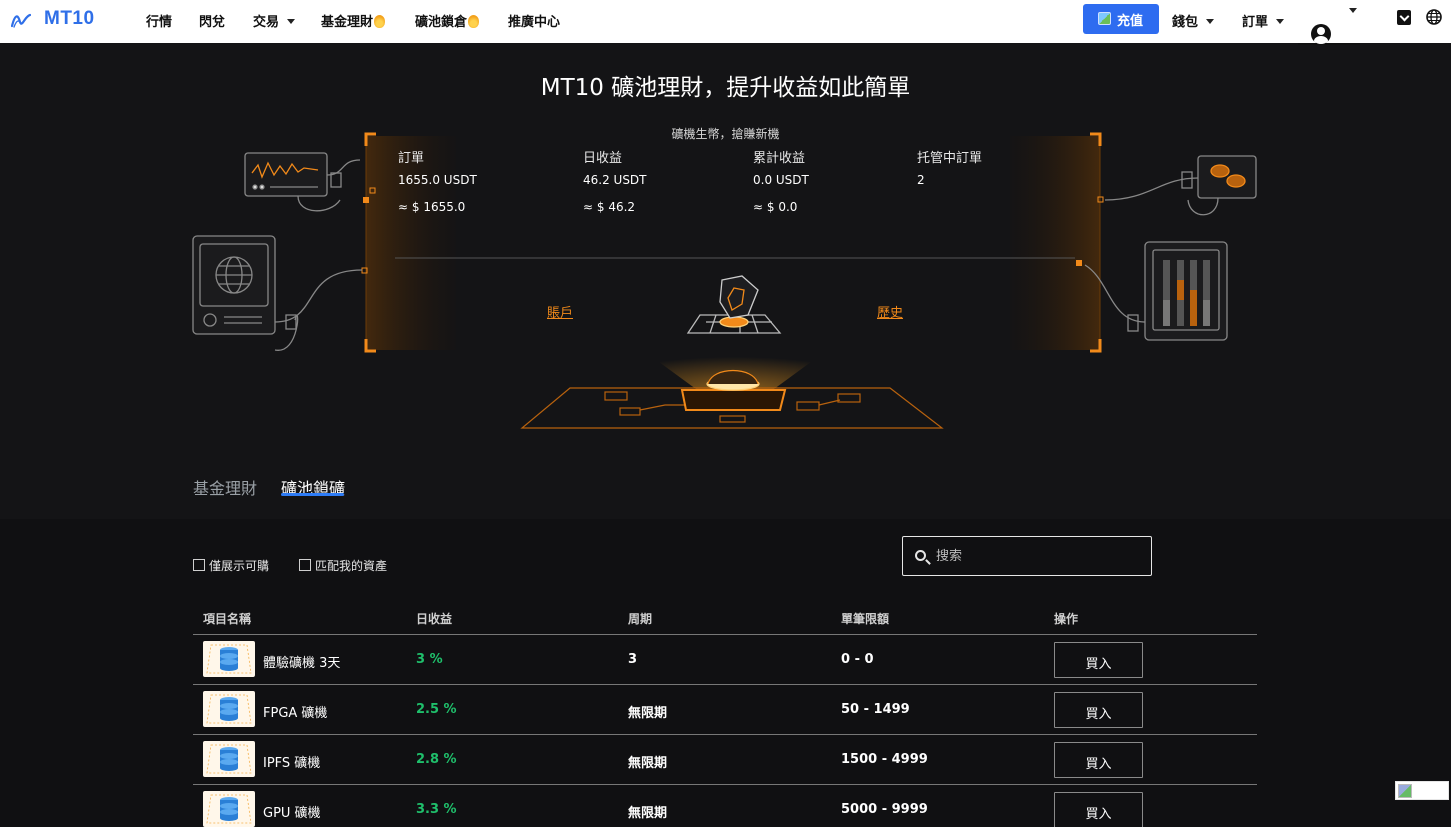 This screenshot has width=1451, height=827. What do you see at coordinates (865, 619) in the screenshot?
I see `col-header-limit: 單筆限額` at bounding box center [865, 619].